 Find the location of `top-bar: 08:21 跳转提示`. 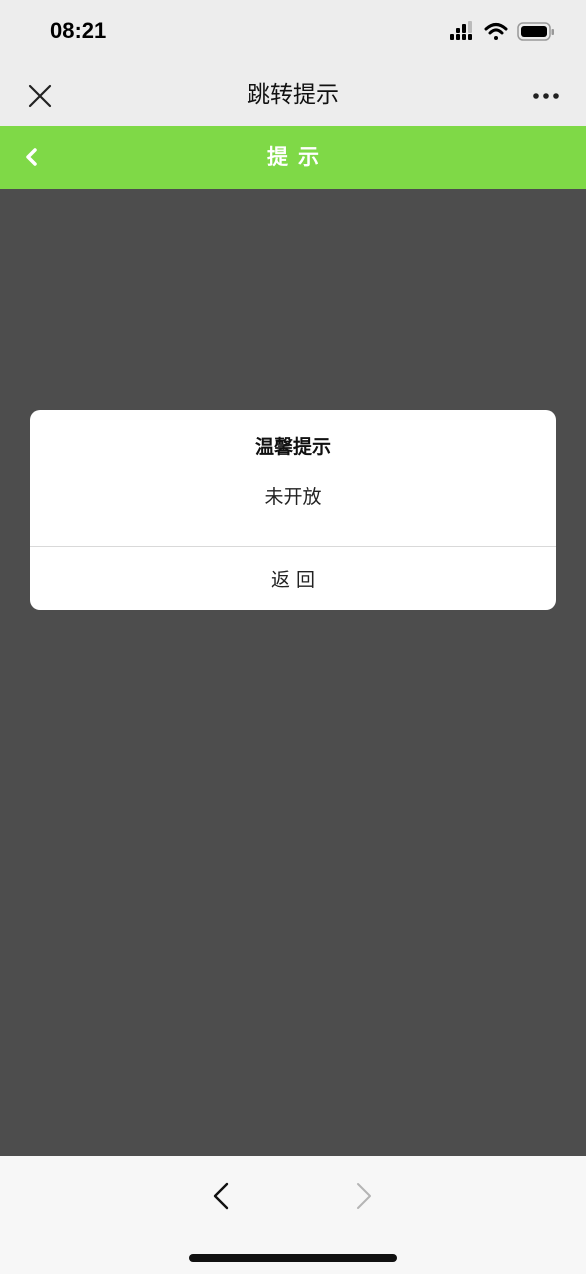

top-bar: 08:21 跳转提示 is located at coordinates (293, 63).